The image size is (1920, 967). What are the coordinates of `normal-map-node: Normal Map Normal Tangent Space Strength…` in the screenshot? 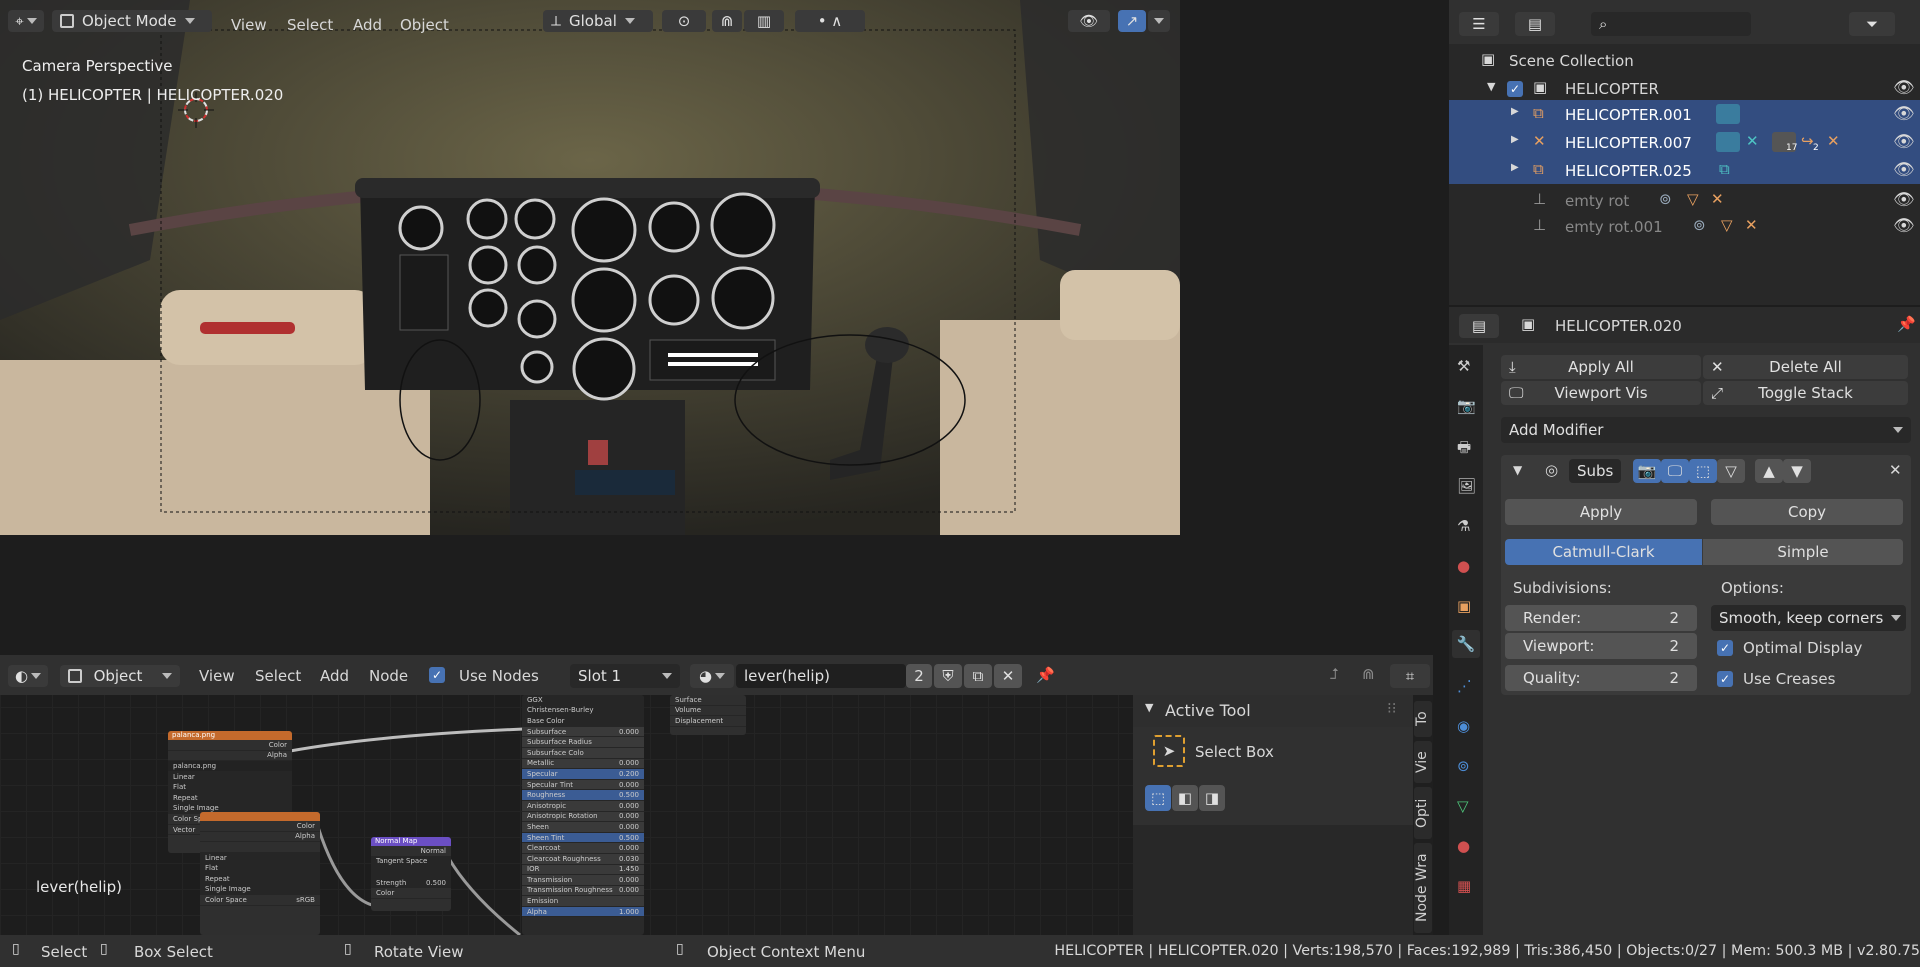 It's located at (411, 874).